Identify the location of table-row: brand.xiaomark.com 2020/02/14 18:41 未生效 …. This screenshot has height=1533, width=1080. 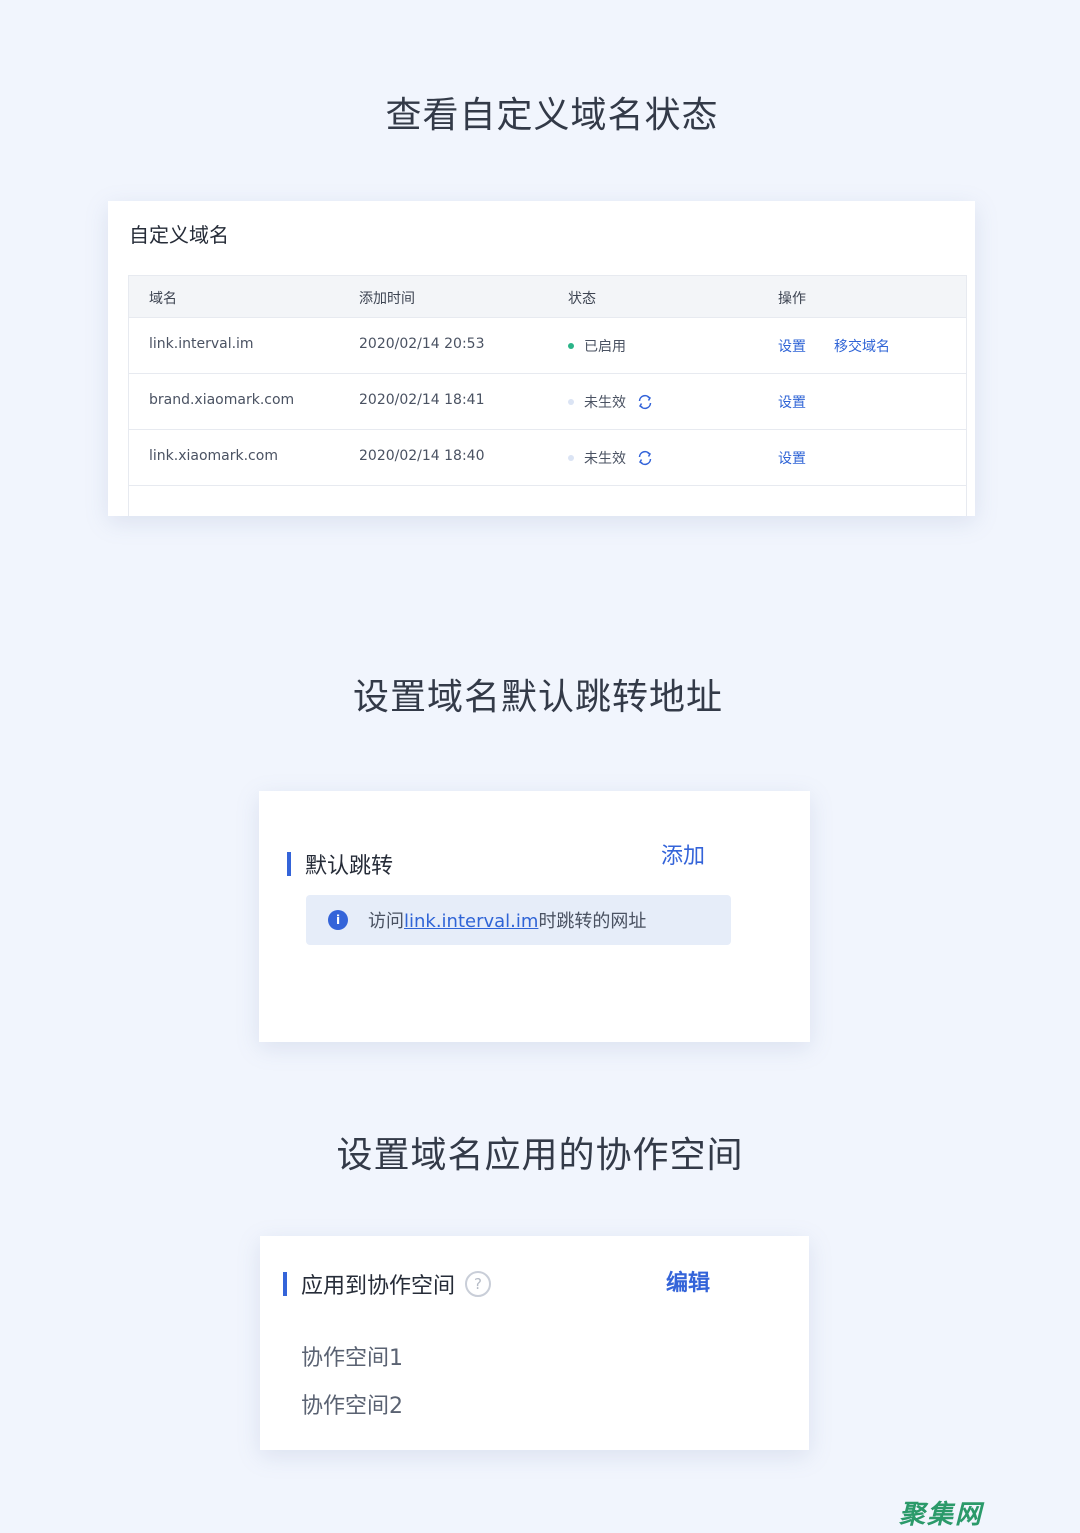
(547, 402).